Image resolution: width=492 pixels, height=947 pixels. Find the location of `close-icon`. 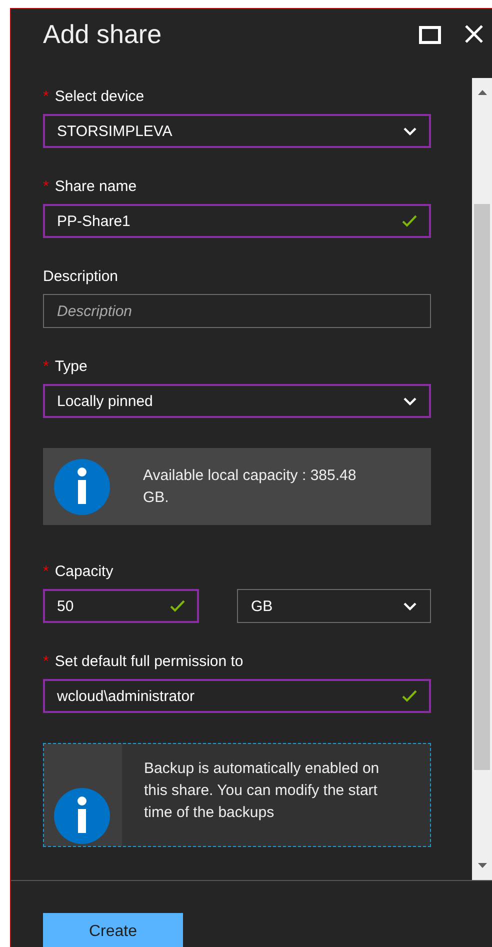

close-icon is located at coordinates (474, 34).